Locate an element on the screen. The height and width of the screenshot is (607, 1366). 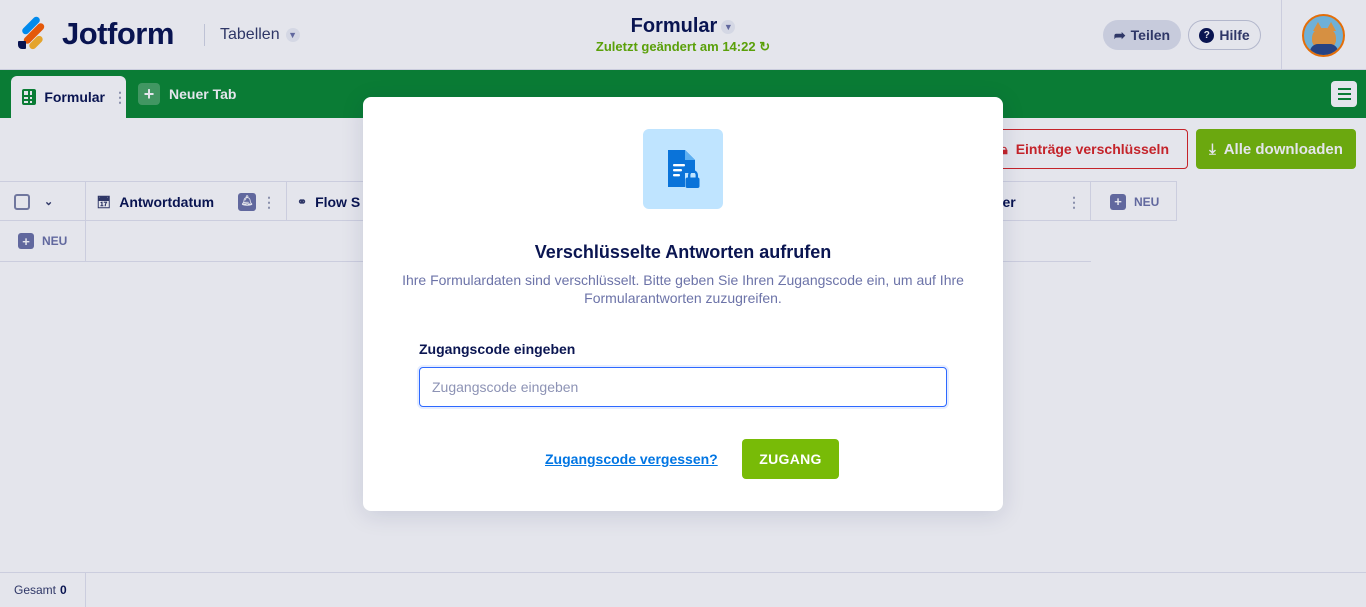
access-code-label: Zugangscode eingeben is located at coordinates (497, 349).